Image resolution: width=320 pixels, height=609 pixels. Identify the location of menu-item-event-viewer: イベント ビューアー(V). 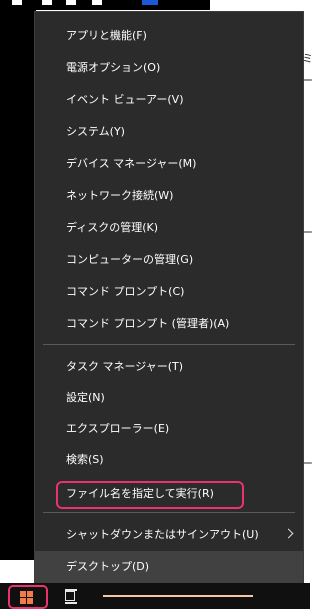
(169, 100).